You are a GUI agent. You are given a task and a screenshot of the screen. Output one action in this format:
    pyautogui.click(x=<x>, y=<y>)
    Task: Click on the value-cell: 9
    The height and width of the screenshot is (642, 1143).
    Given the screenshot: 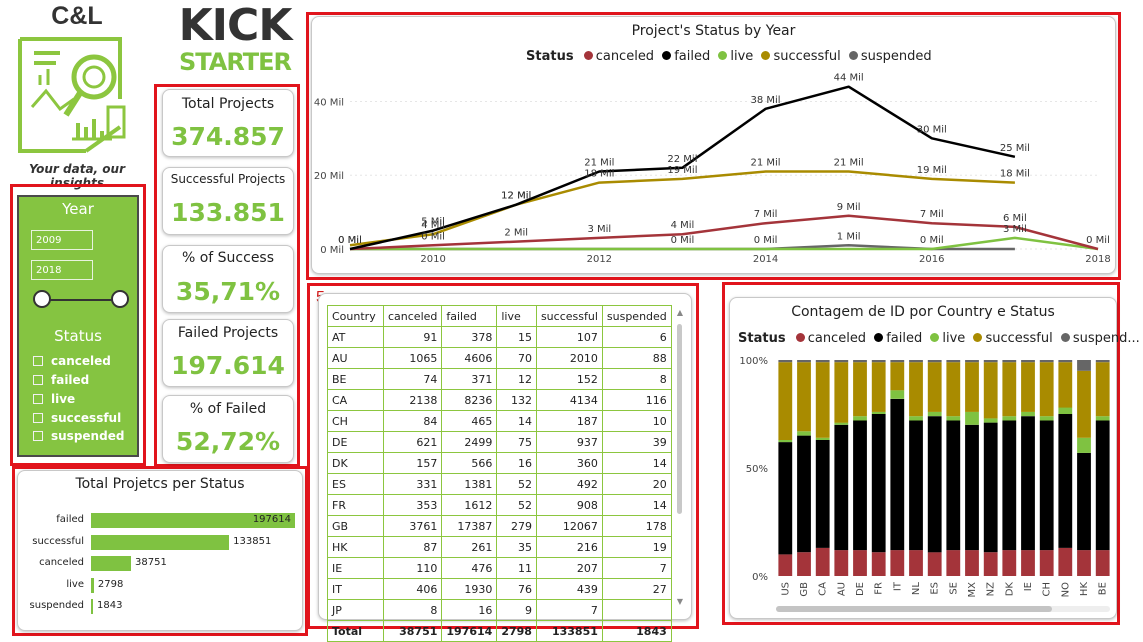 What is the action you would take?
    pyautogui.click(x=516, y=610)
    